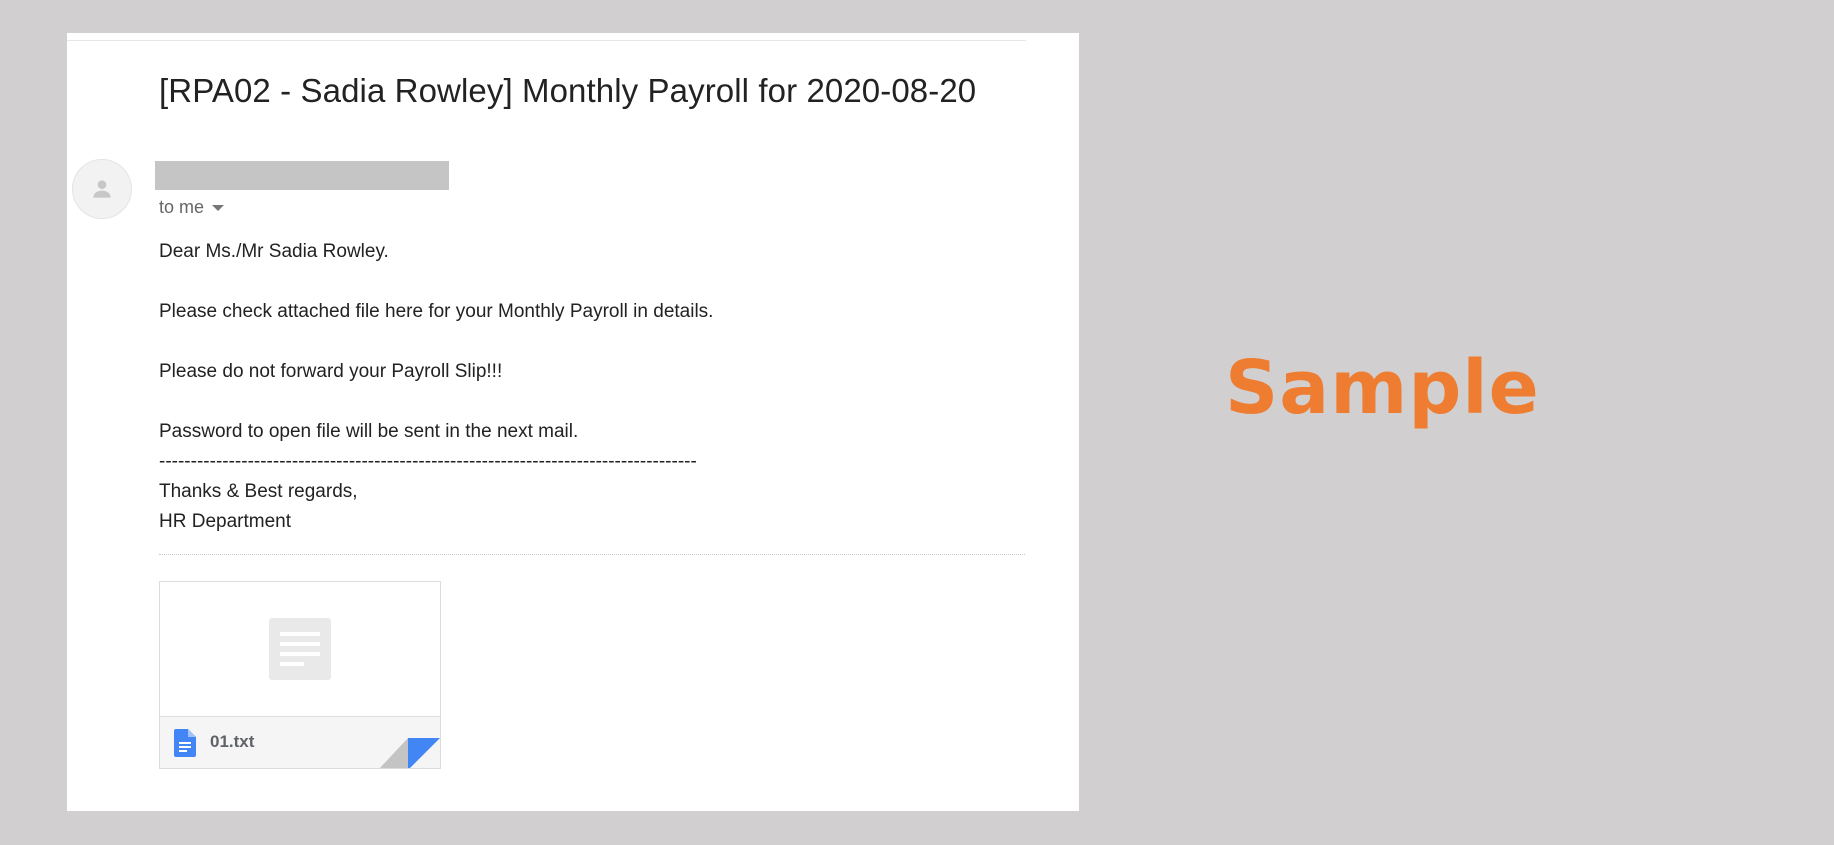 This screenshot has height=845, width=1834. I want to click on attachments-divider, so click(592, 554).